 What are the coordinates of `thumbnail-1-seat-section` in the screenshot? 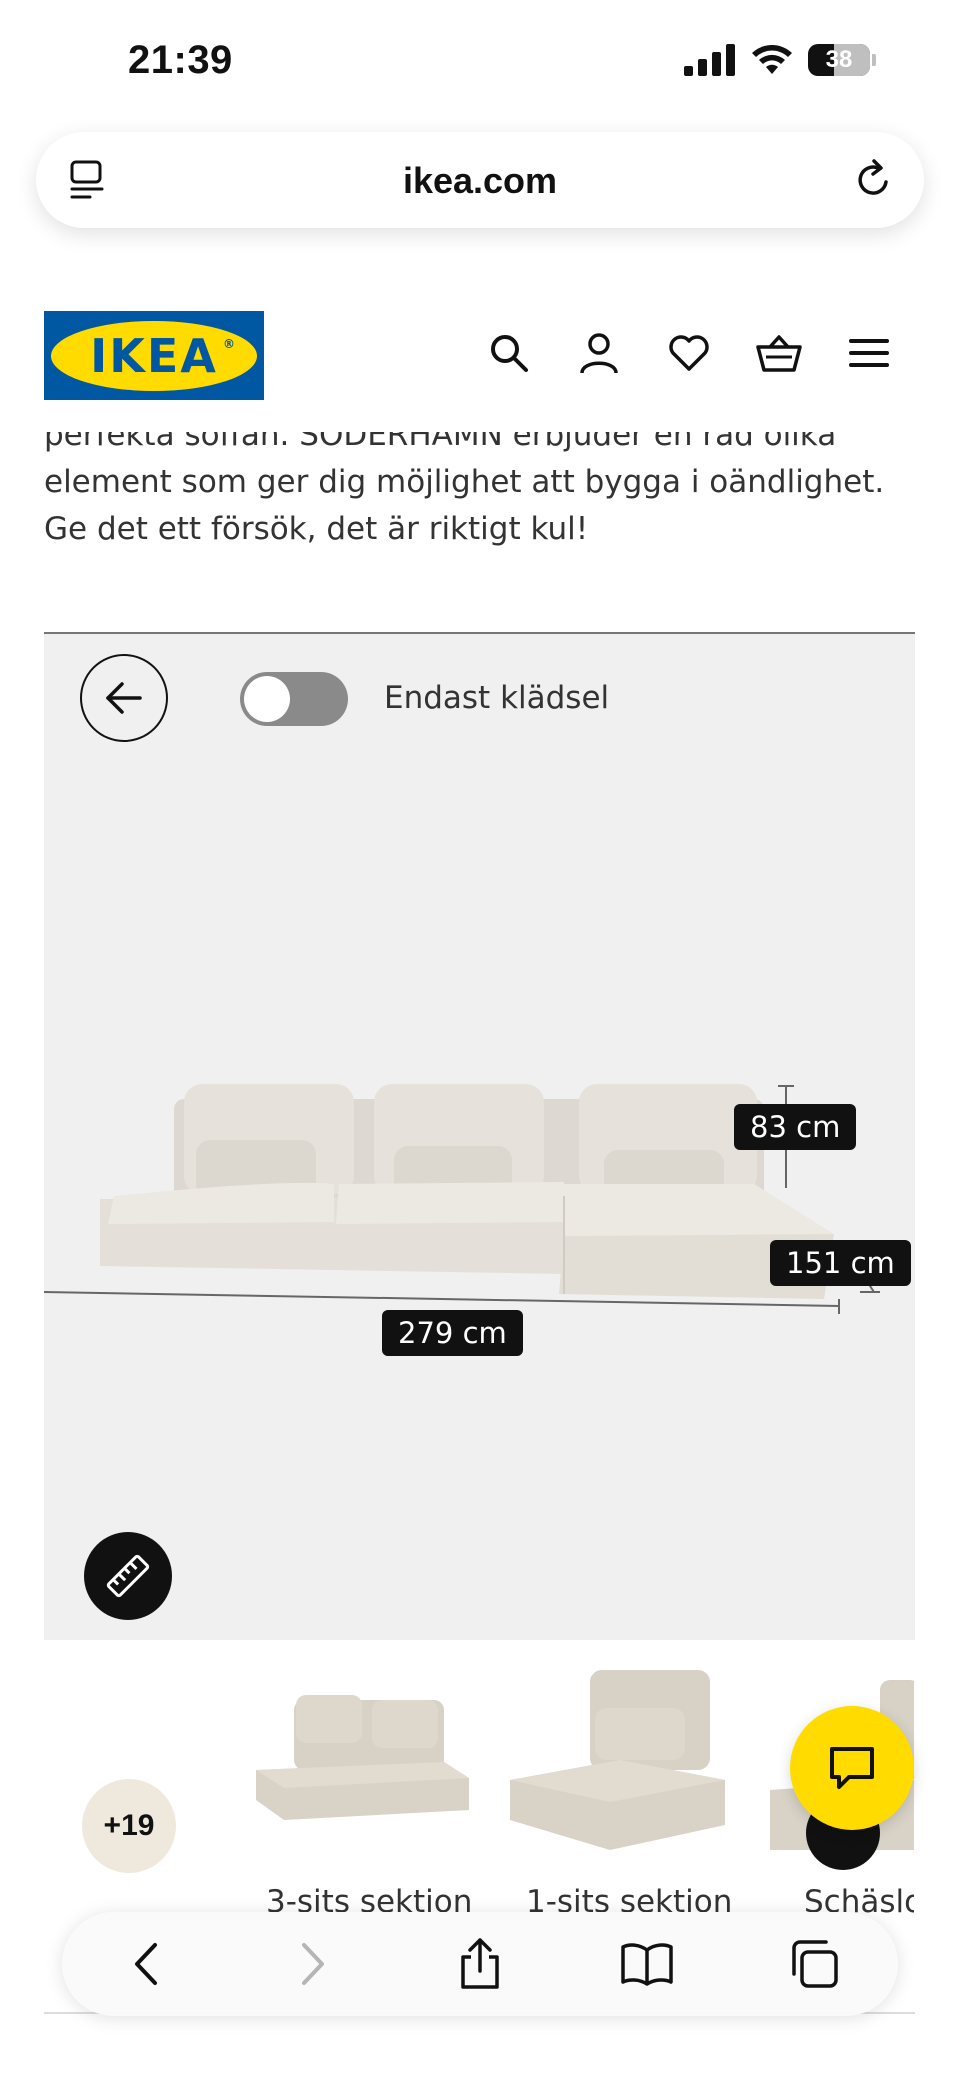 It's located at (620, 1760).